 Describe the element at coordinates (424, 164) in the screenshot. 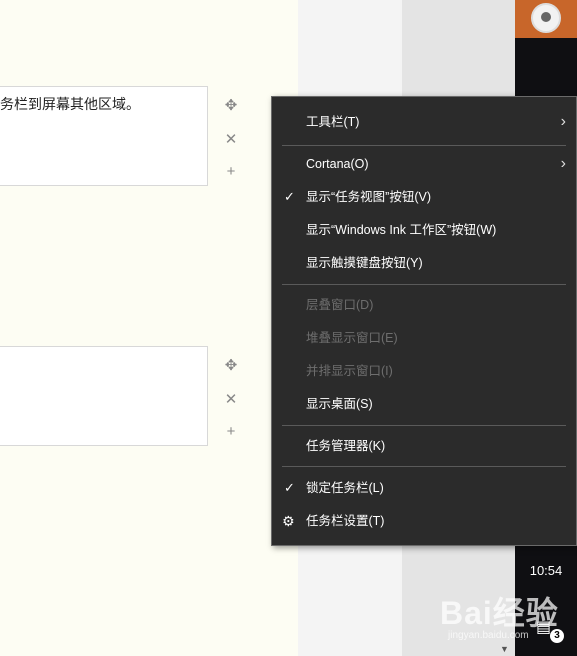

I see `menu-item-cortana: Cortana(O) ›` at that location.